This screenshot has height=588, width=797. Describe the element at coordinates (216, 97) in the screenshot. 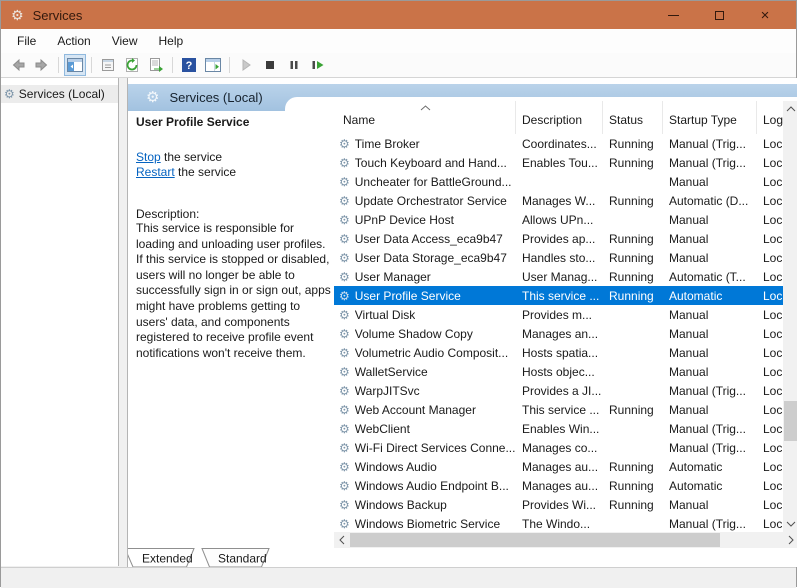

I see `pane-header-title: Services (Local)` at that location.